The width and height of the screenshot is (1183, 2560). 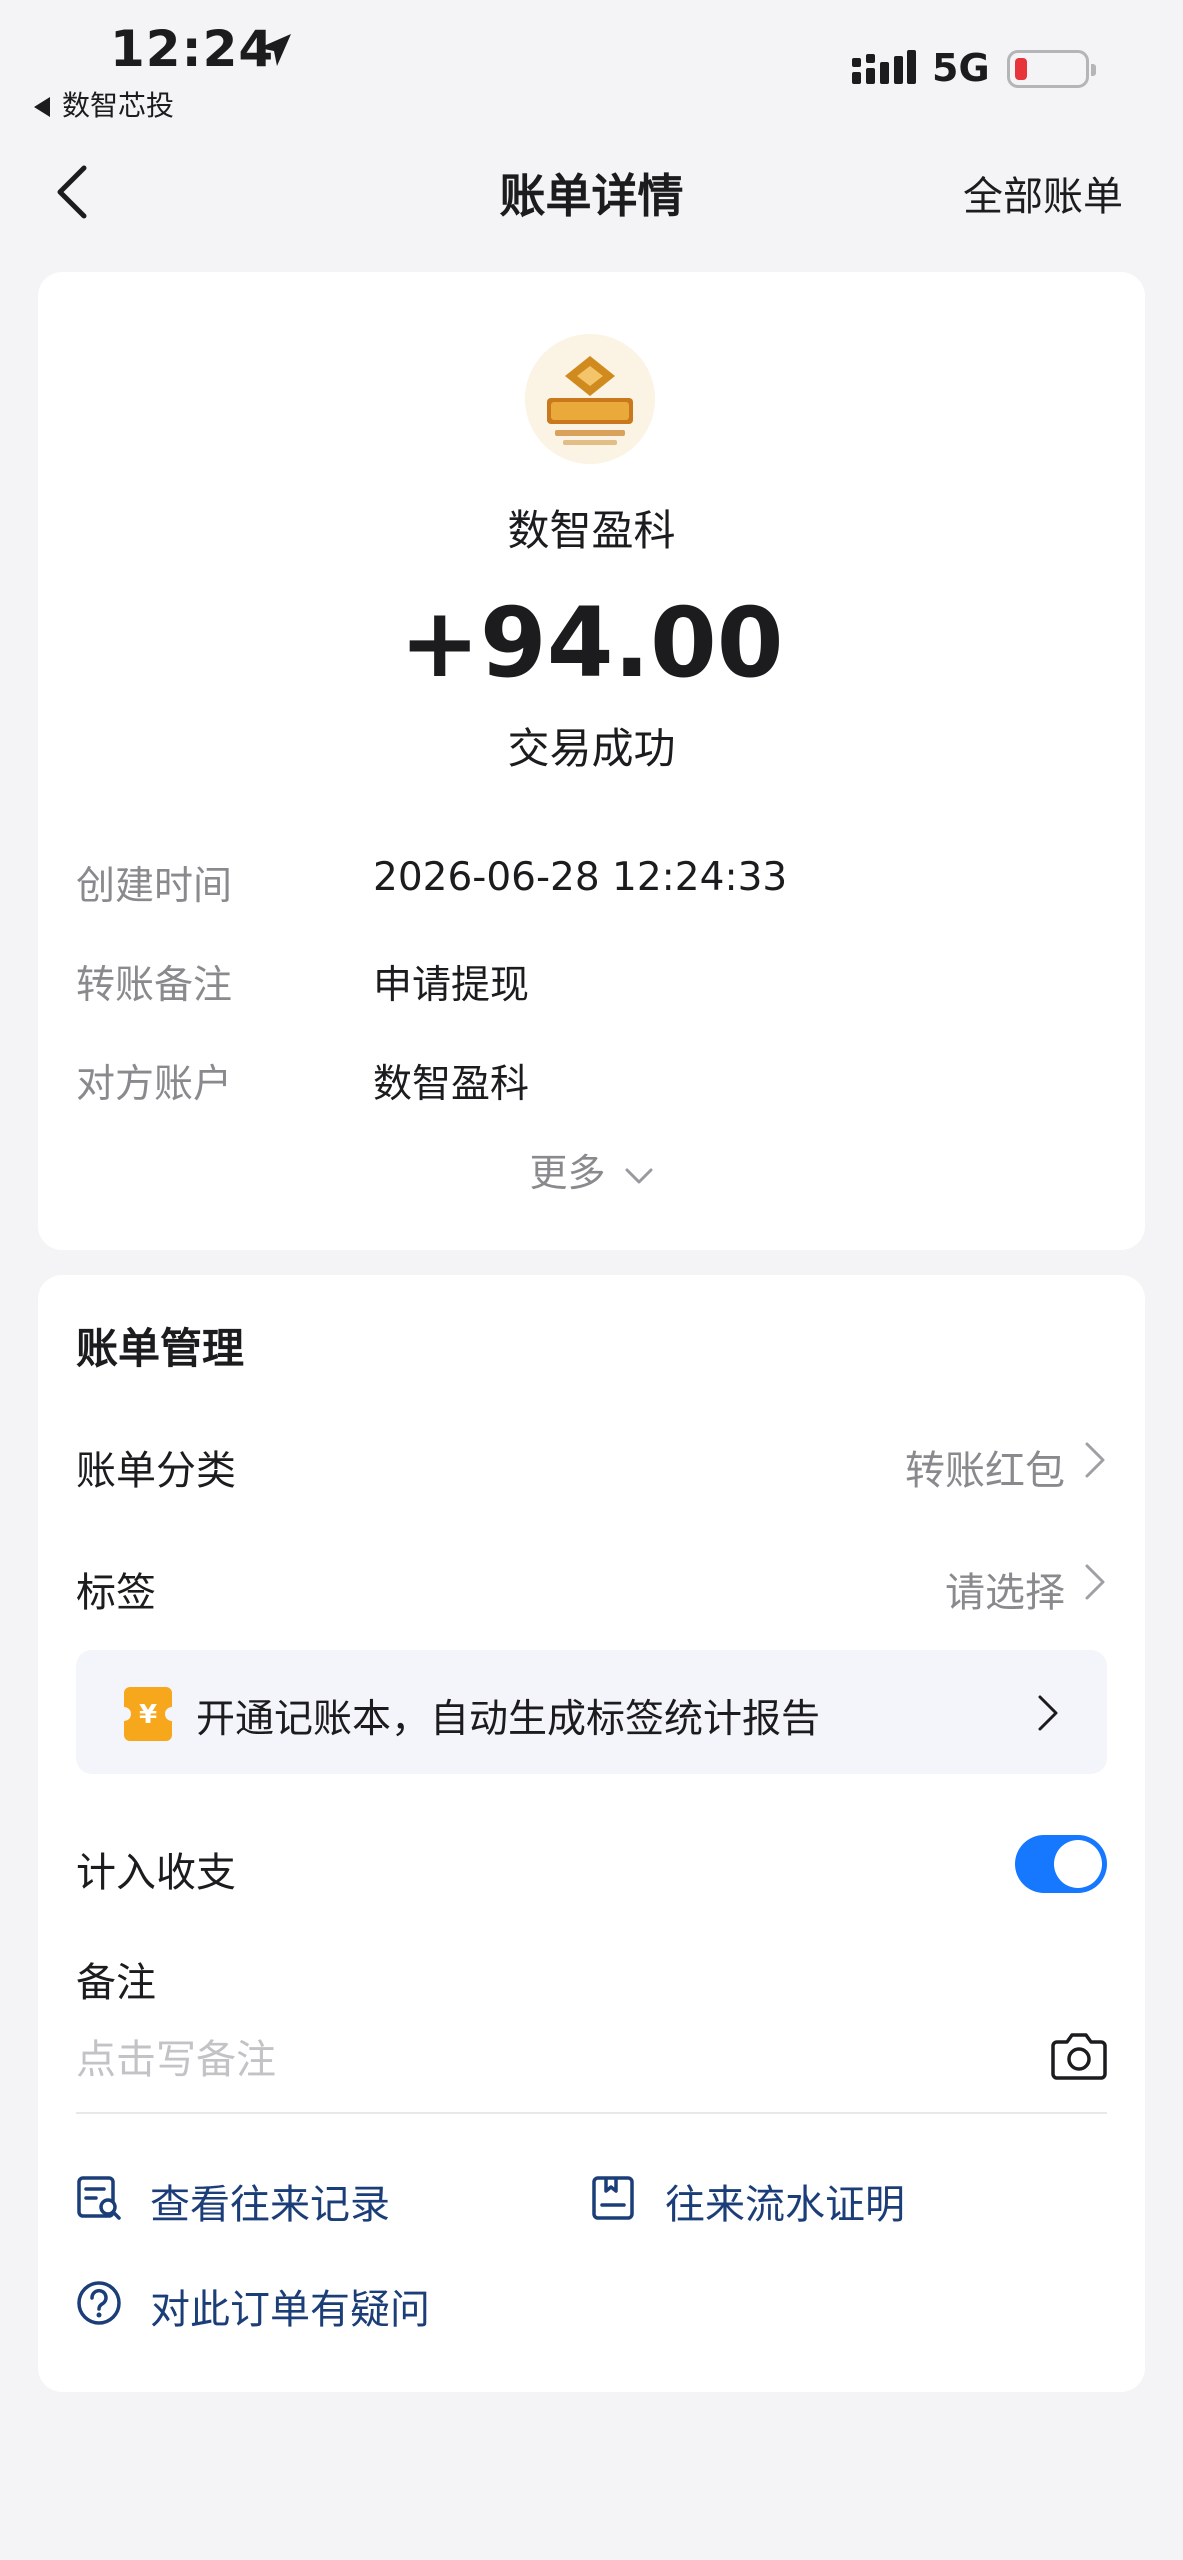 What do you see at coordinates (613, 2198) in the screenshot?
I see `statement-icon` at bounding box center [613, 2198].